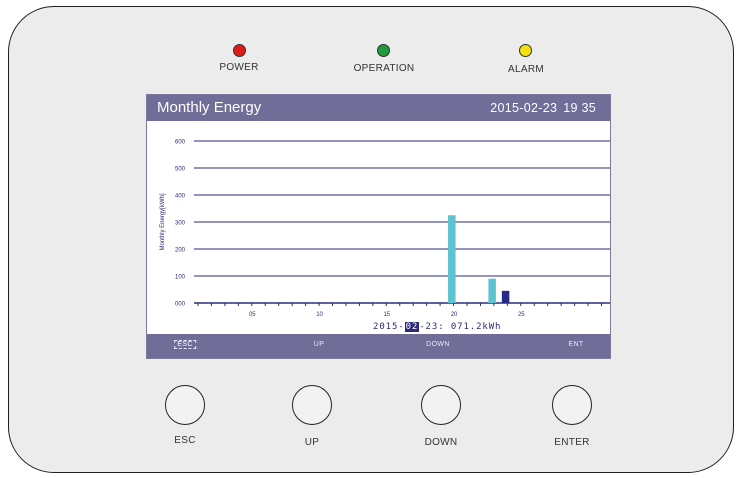 This screenshot has height=478, width=742. Describe the element at coordinates (572, 405) in the screenshot. I see `enter-button` at that location.